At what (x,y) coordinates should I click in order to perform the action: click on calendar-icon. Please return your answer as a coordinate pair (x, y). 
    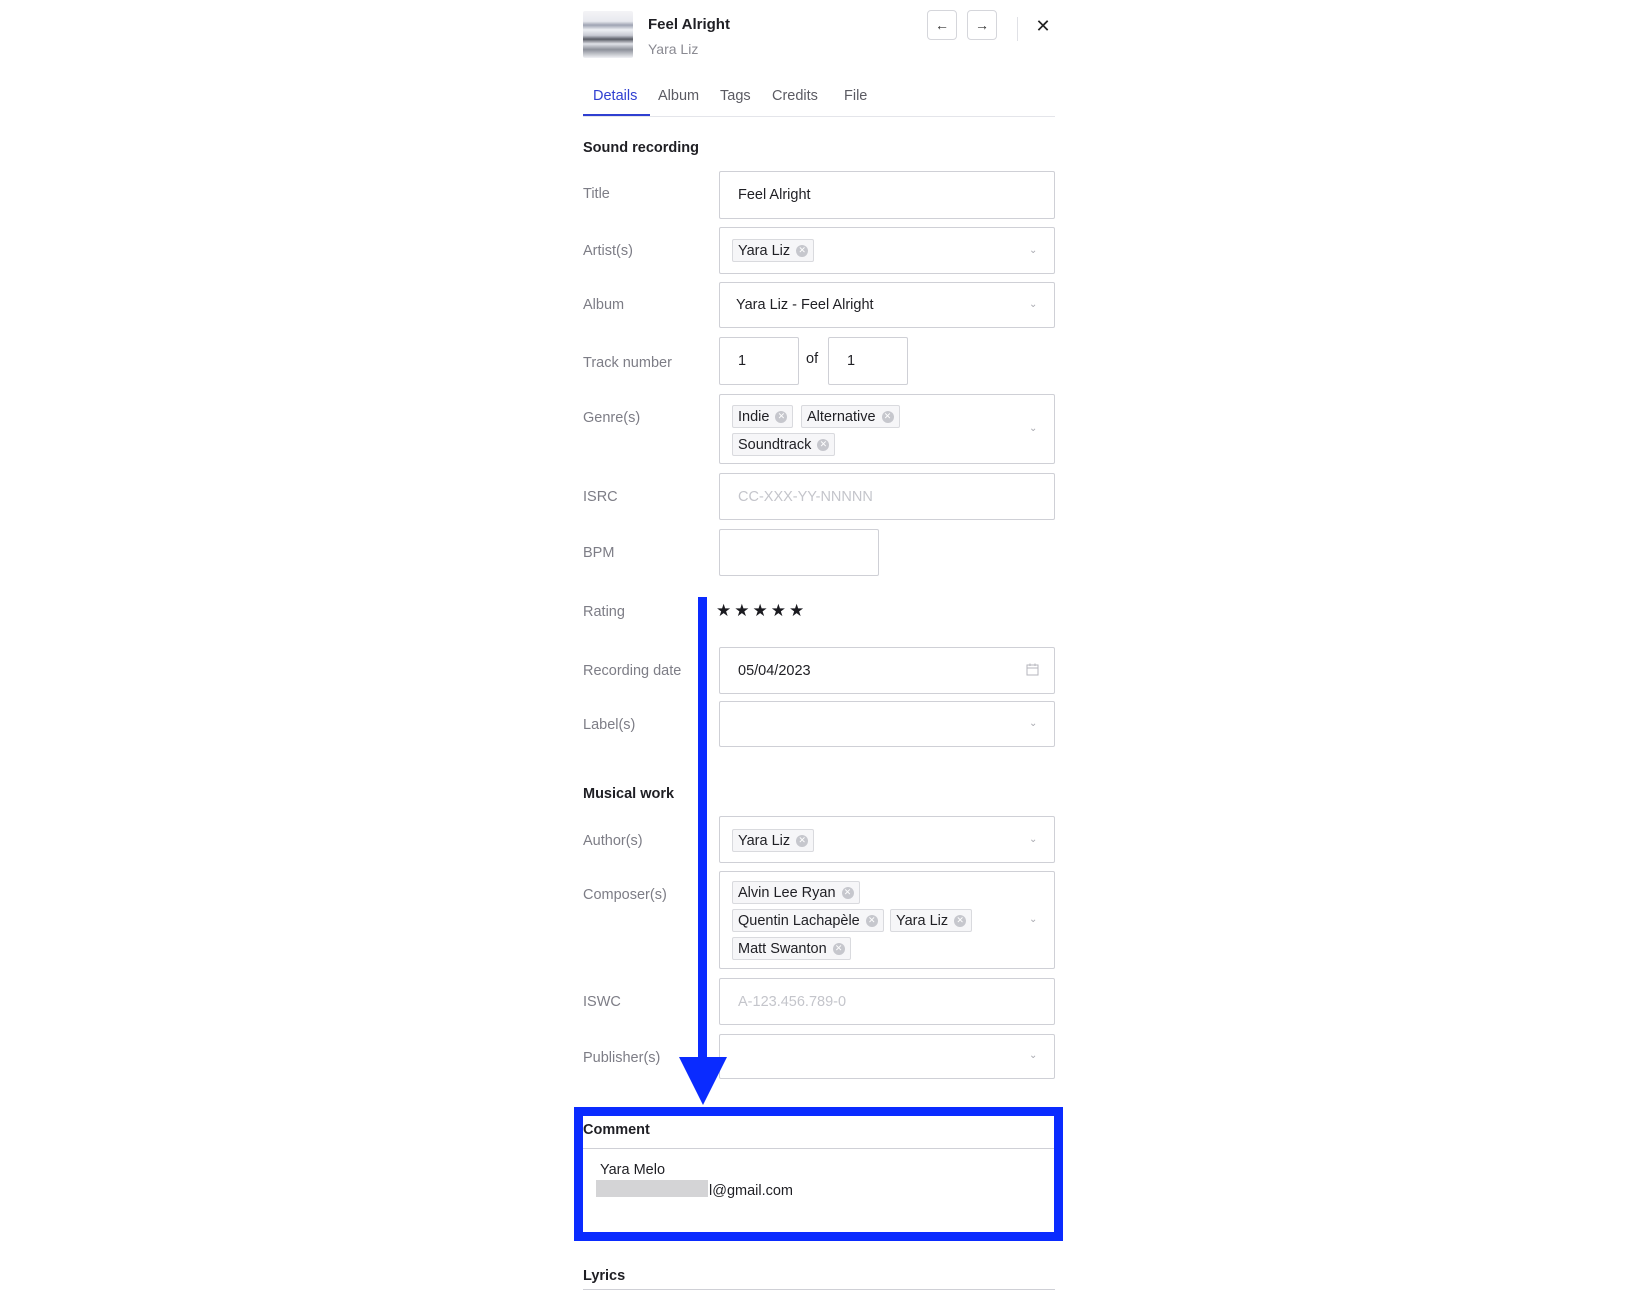
    Looking at the image, I should click on (1032, 669).